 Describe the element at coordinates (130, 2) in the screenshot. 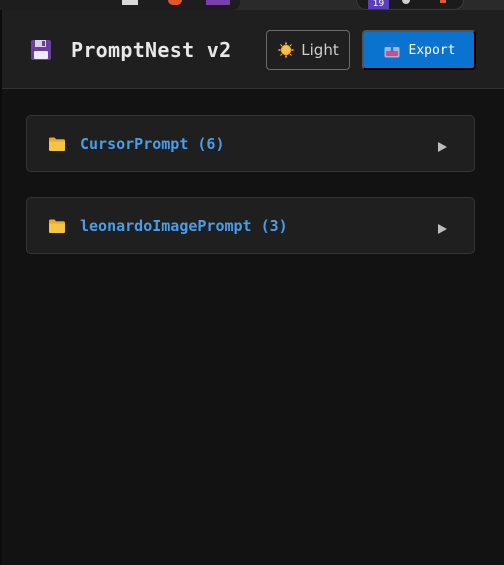

I see `browser-tab-icon` at that location.